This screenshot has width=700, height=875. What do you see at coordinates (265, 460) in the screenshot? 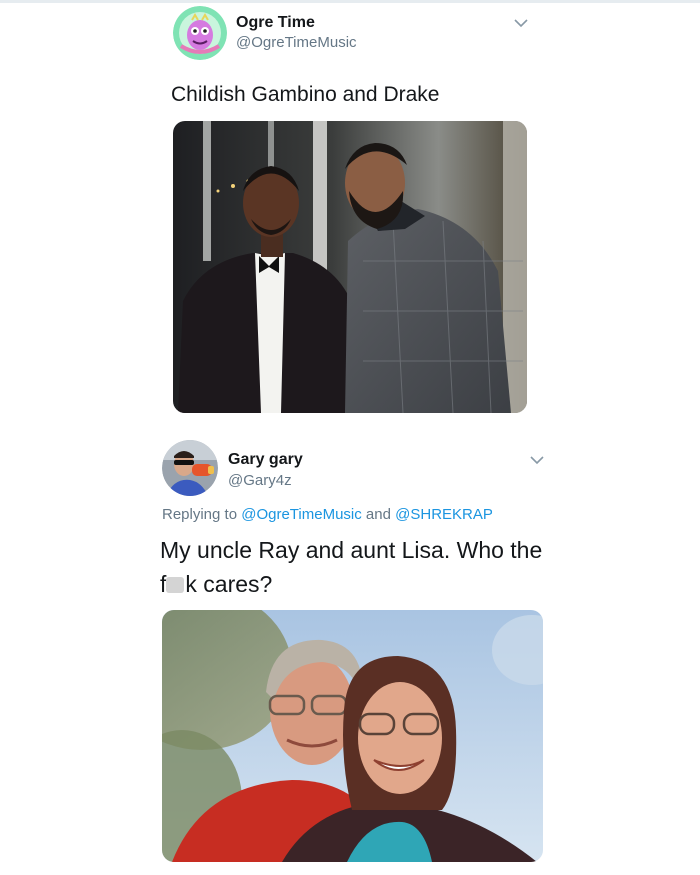
I see `author-name: Gary gary` at bounding box center [265, 460].